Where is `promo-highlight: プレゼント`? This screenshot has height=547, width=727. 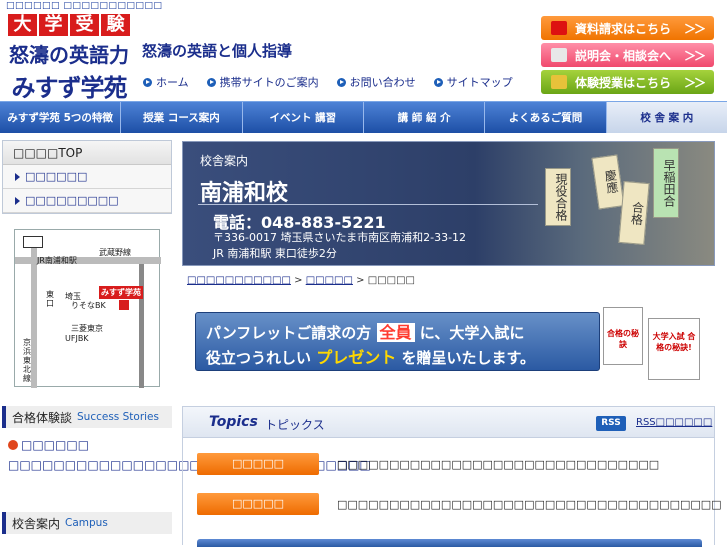
promo-highlight: プレゼント is located at coordinates (356, 357).